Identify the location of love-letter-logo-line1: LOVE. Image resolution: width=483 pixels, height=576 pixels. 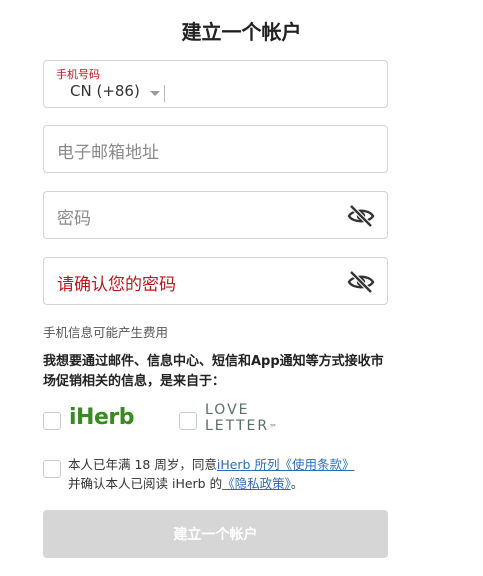
(227, 410).